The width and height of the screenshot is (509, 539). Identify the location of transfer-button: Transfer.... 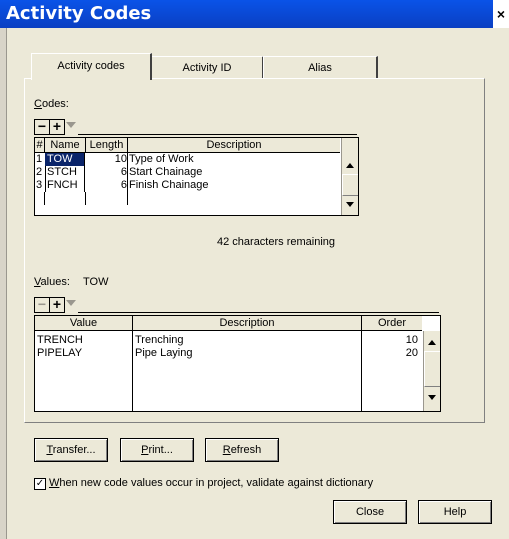
(71, 450).